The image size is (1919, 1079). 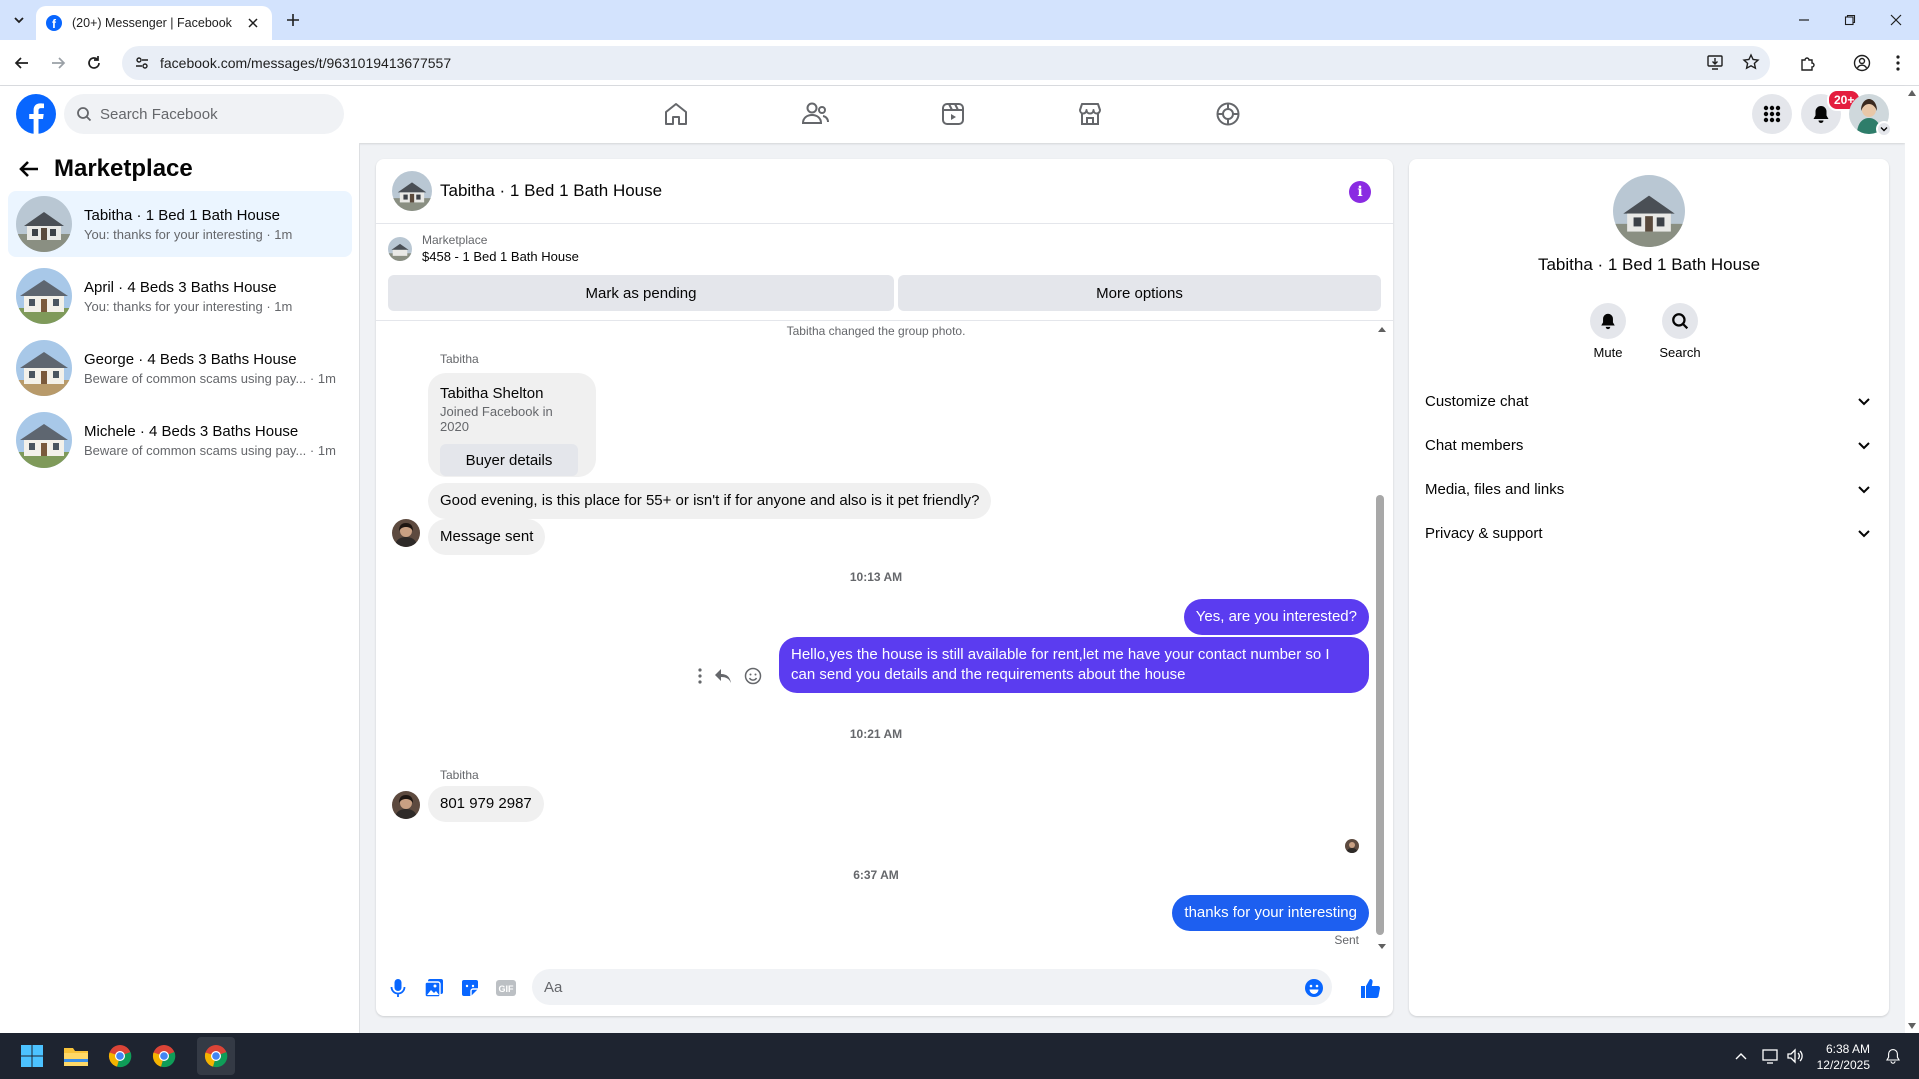 I want to click on reload-icon, so click(x=94, y=63).